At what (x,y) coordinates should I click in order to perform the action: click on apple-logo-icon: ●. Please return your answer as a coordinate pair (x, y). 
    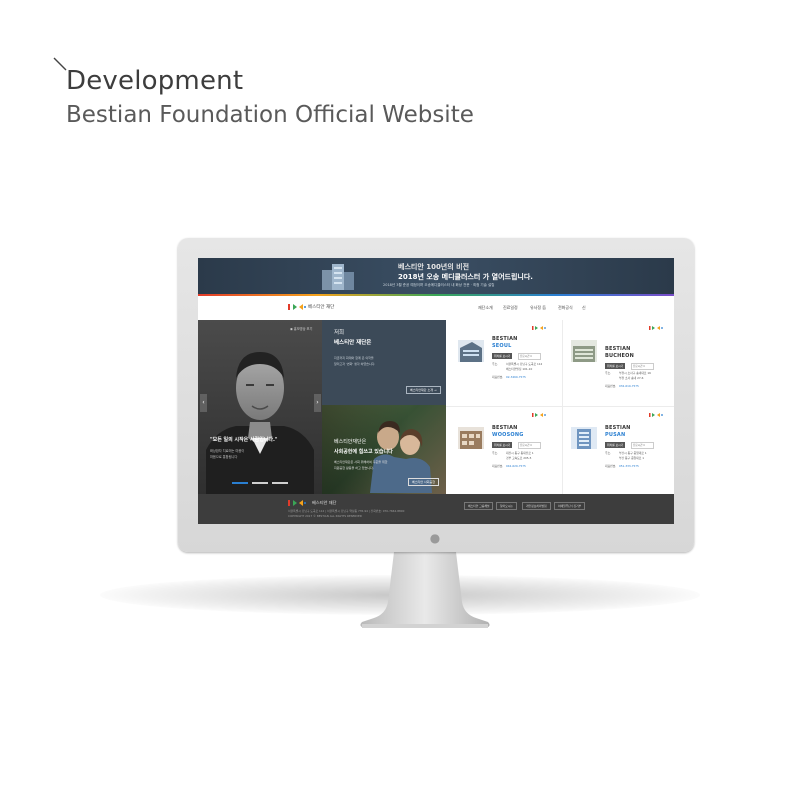
    Looking at the image, I should click on (435, 538).